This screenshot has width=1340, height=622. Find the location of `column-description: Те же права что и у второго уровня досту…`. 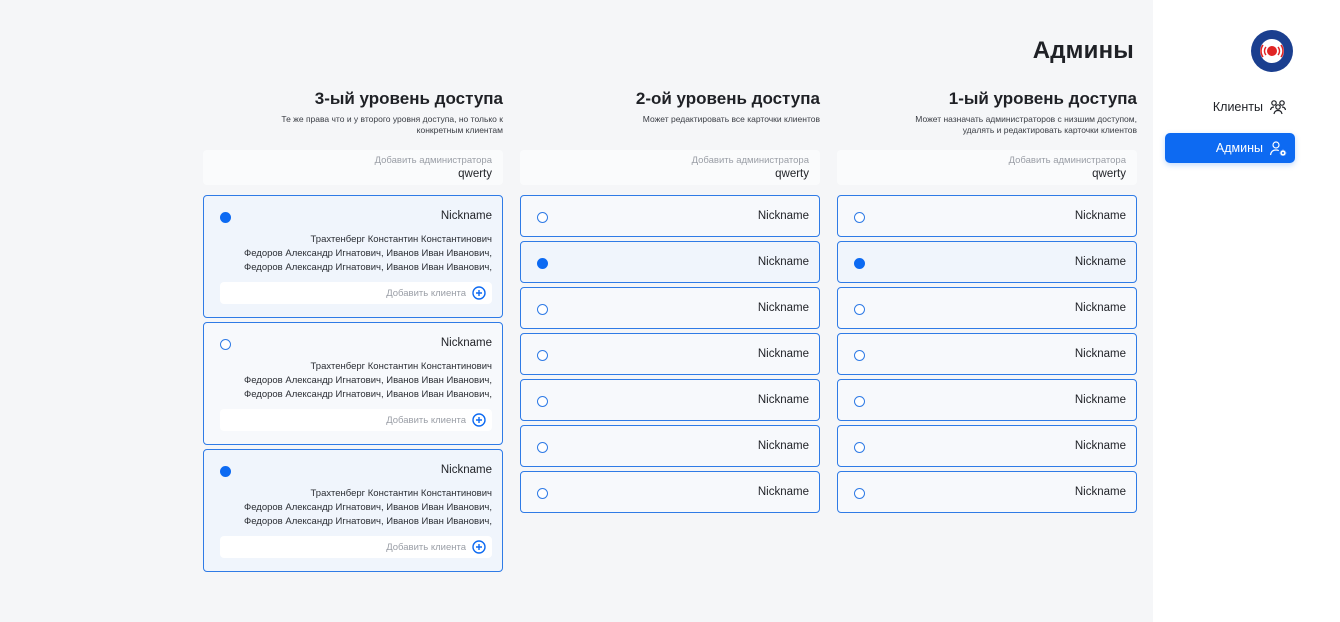

column-description: Те же права что и у второго уровня досту… is located at coordinates (353, 126).